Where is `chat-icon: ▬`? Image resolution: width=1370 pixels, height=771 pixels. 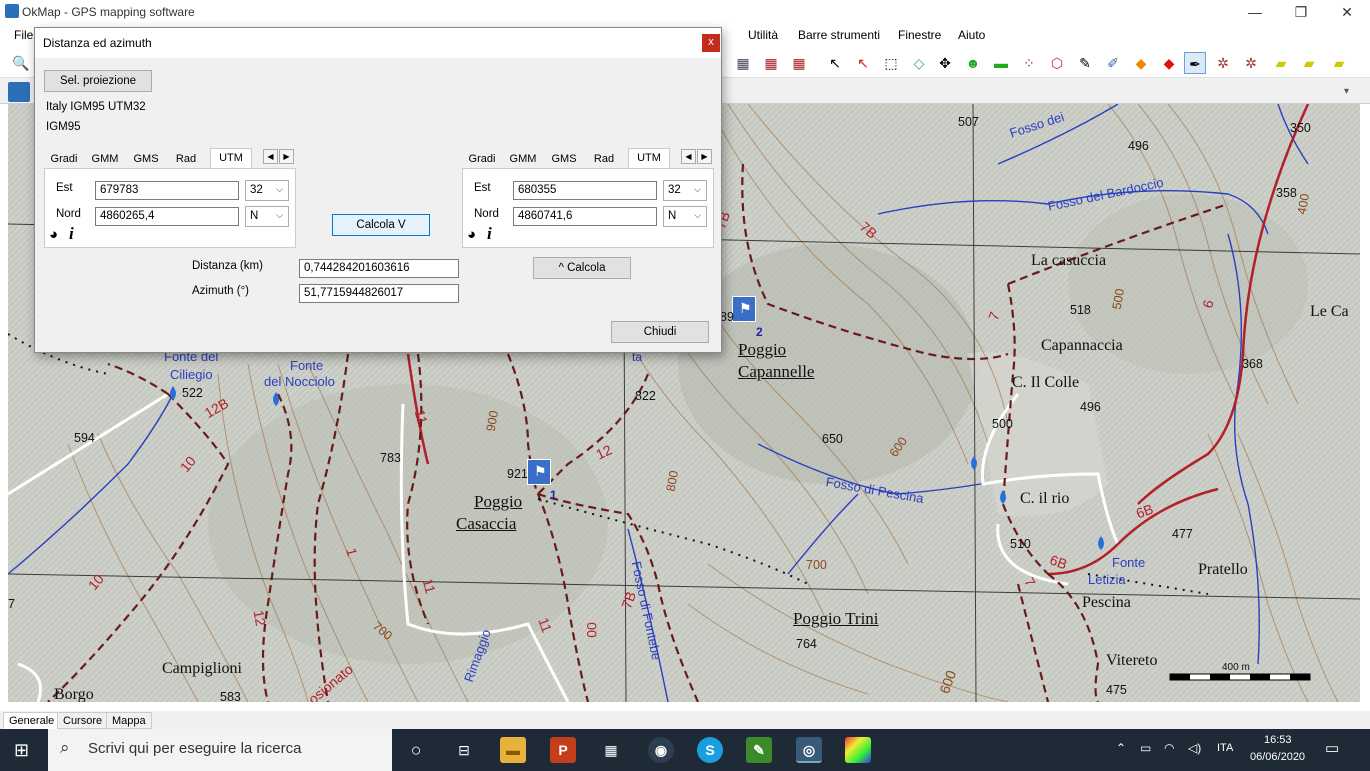
chat-icon: ▬ is located at coordinates (1001, 63).